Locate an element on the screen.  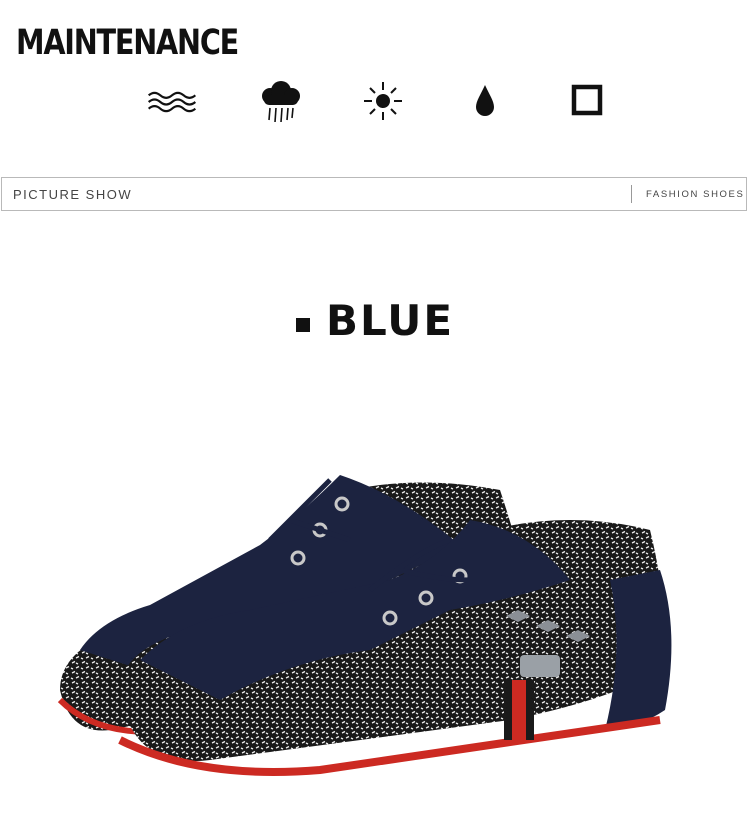
picture-show-label: PICTURE SHOW is located at coordinates (73, 194).